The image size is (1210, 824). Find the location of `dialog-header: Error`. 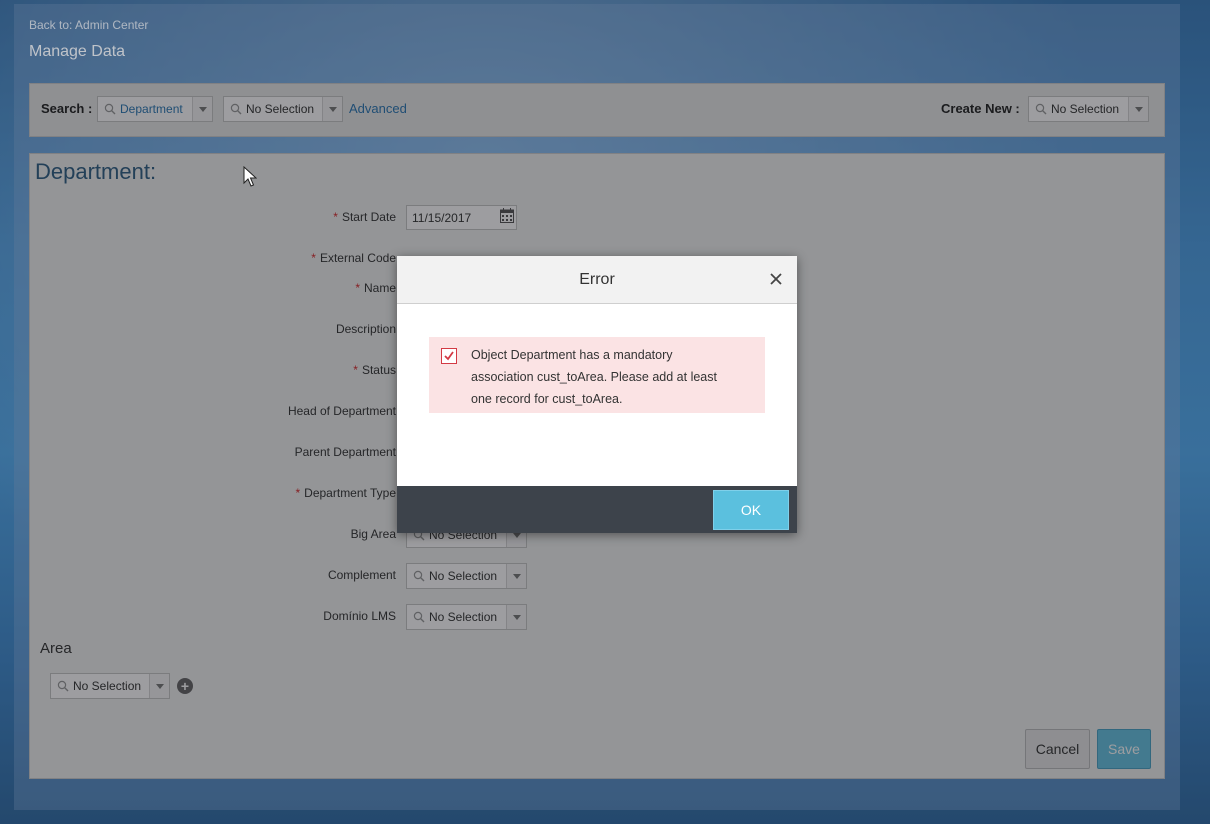

dialog-header: Error is located at coordinates (597, 280).